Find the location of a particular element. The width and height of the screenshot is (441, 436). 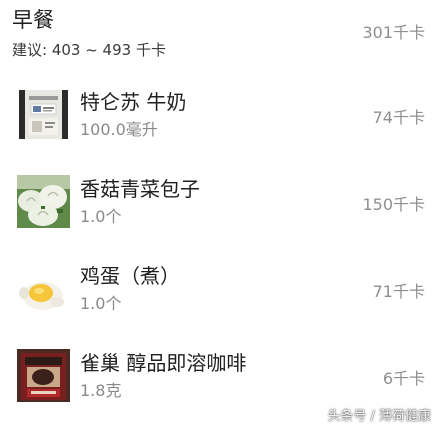

food-name: 鸡蛋（煮） is located at coordinates (130, 276).